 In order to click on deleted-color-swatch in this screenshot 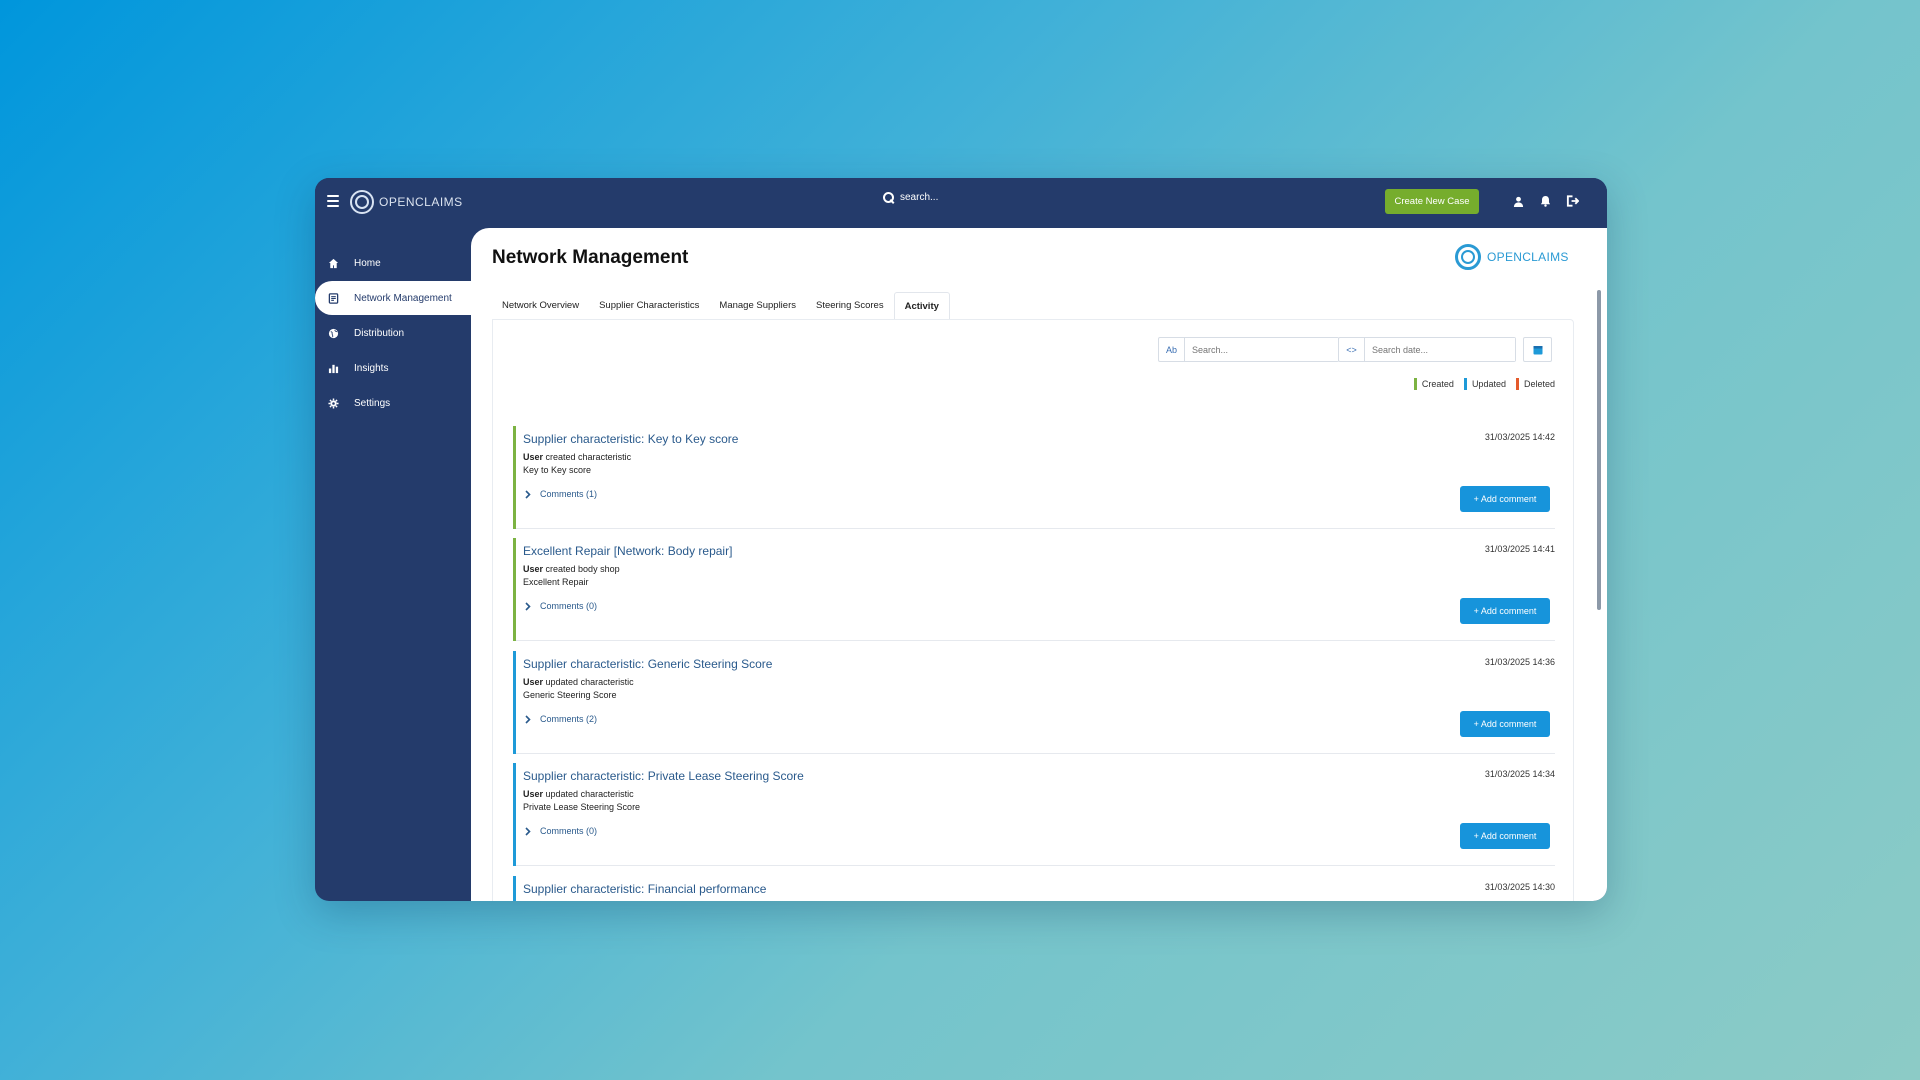, I will do `click(1517, 384)`.